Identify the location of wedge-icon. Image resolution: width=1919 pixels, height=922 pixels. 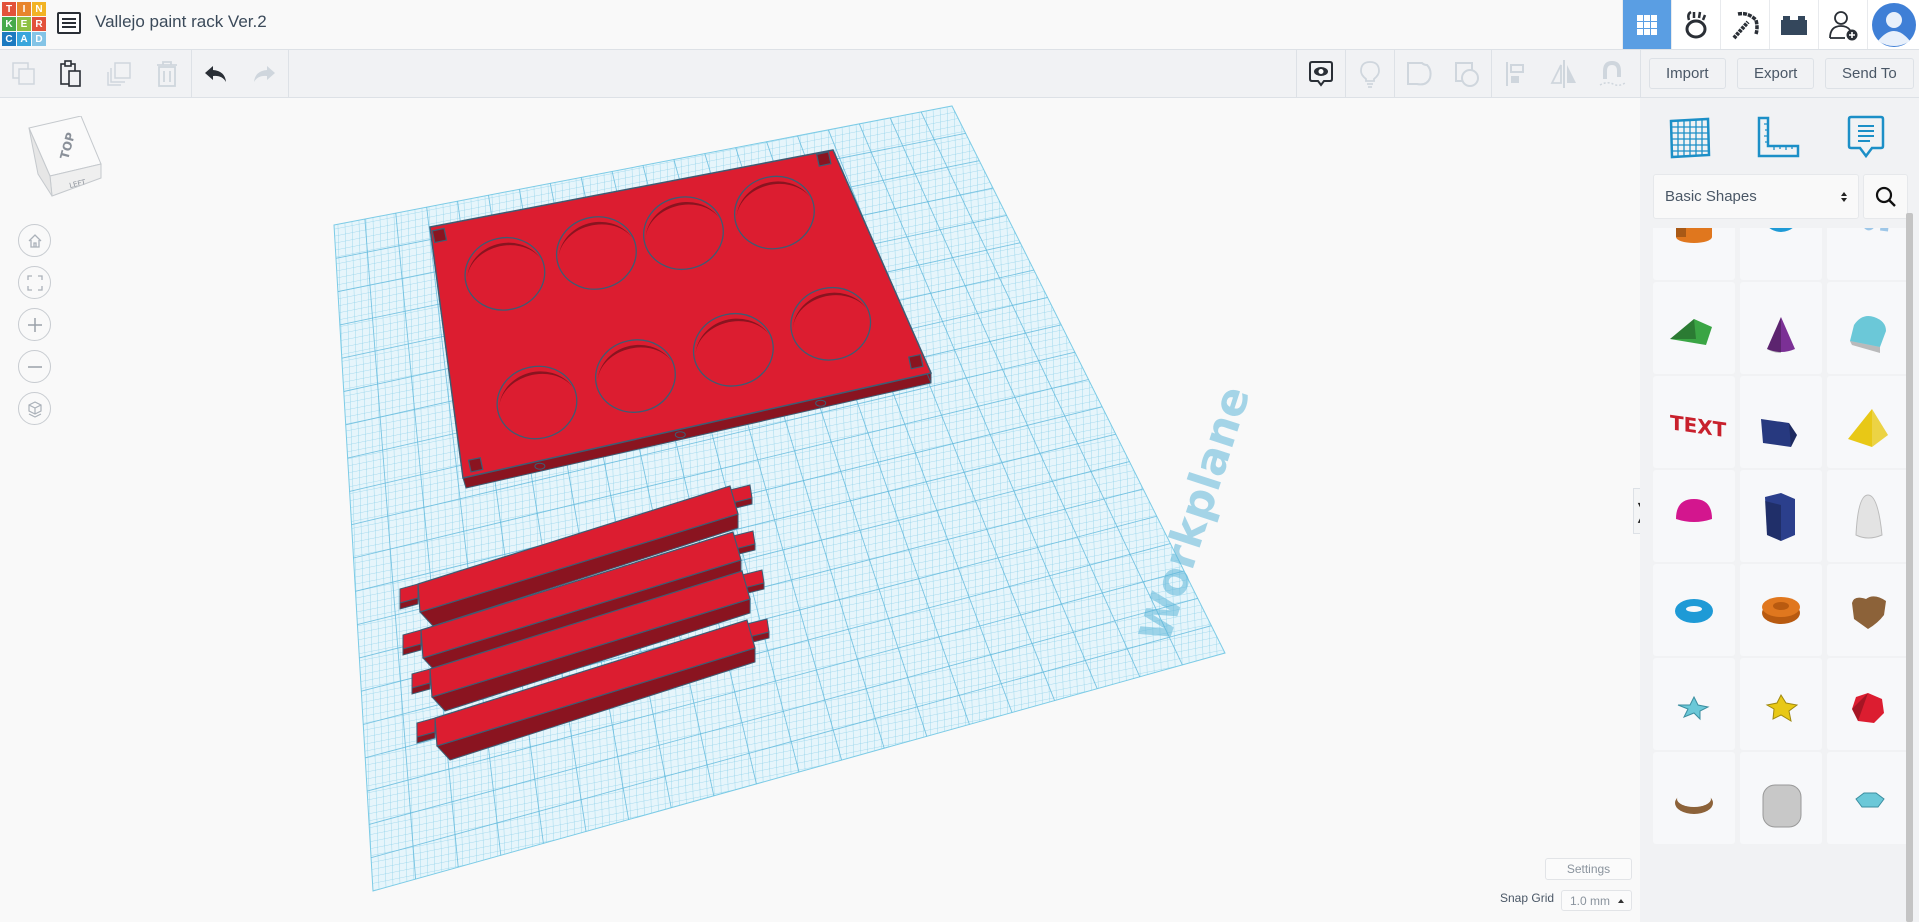
(1779, 433).